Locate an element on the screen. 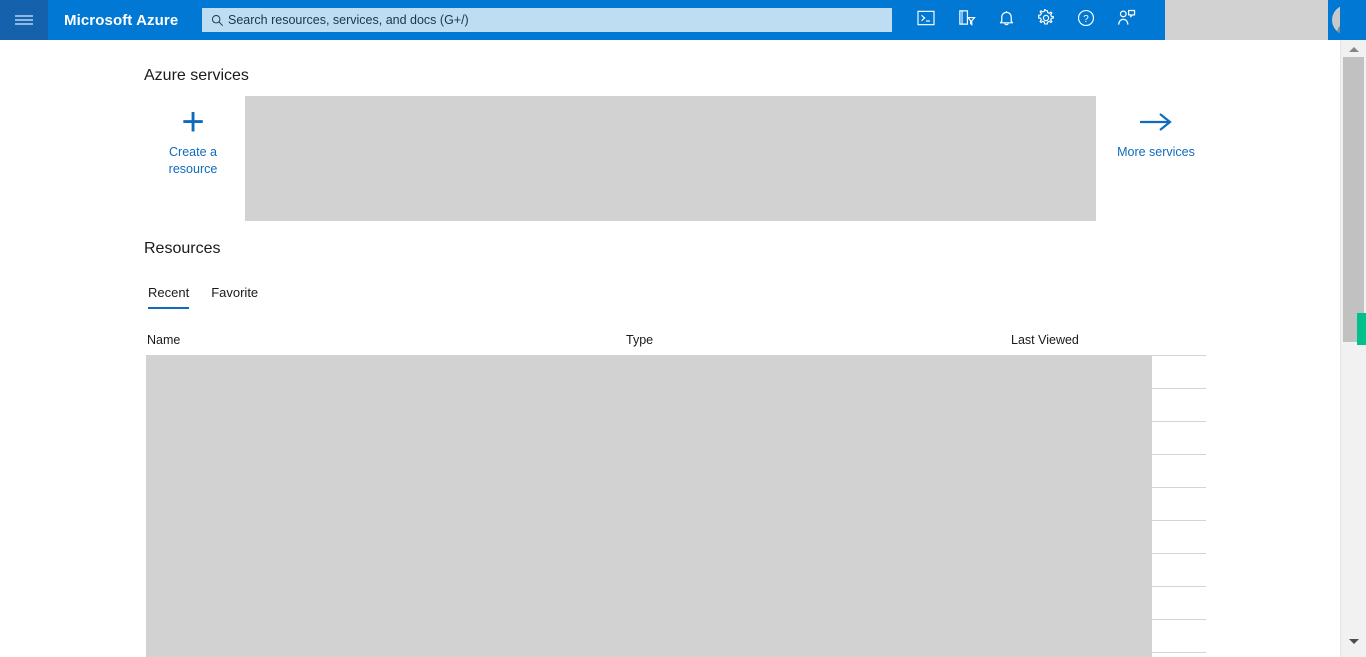 The width and height of the screenshot is (1366, 657). more-services-tile: More services is located at coordinates (1156, 130).